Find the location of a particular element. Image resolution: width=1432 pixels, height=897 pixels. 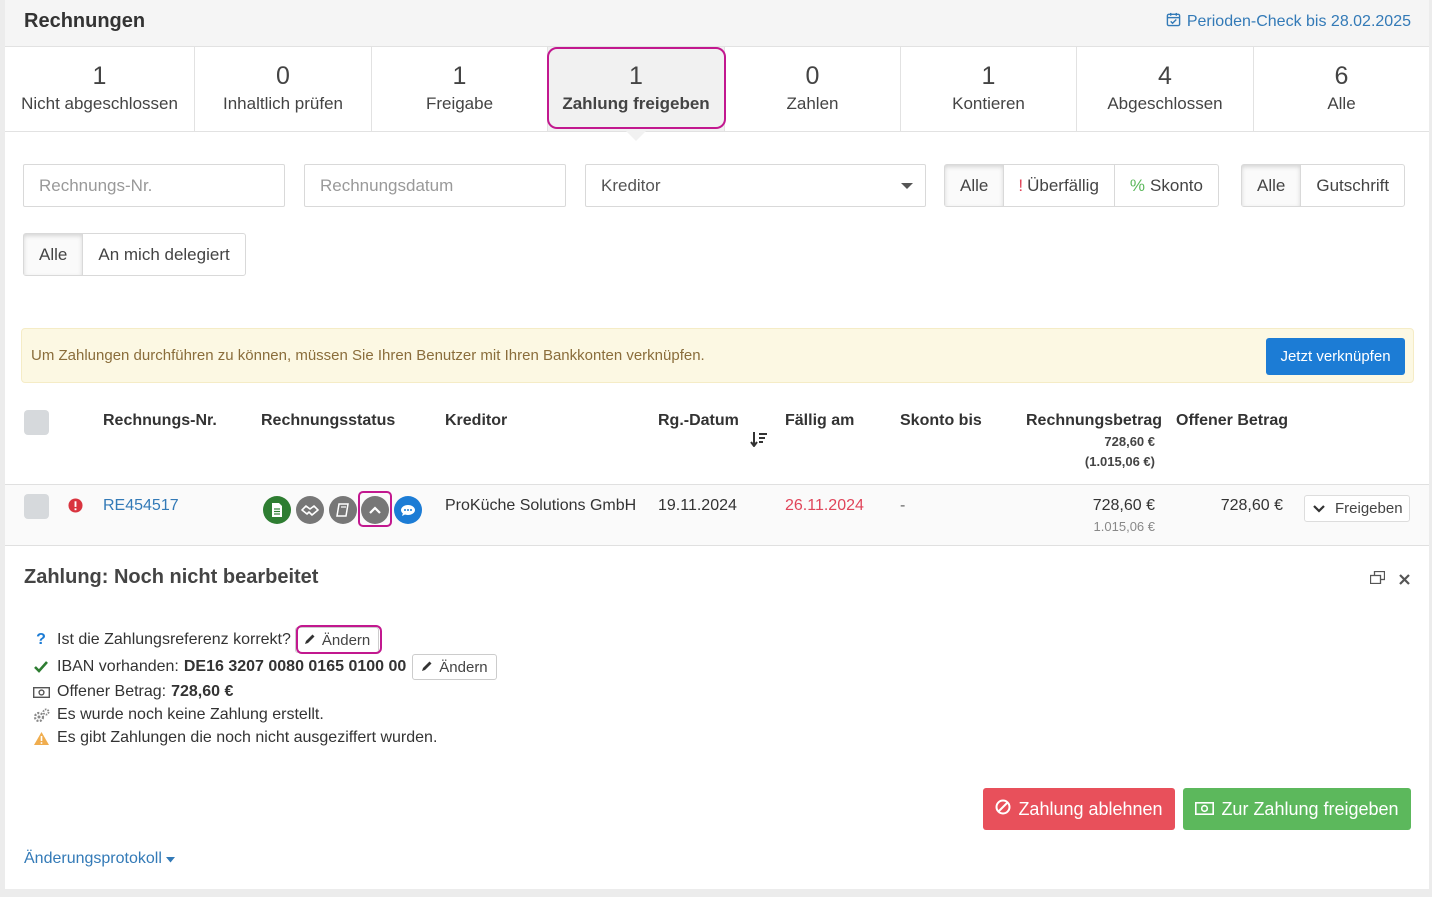

col-open-amount: Offener Betrag is located at coordinates (1232, 421).